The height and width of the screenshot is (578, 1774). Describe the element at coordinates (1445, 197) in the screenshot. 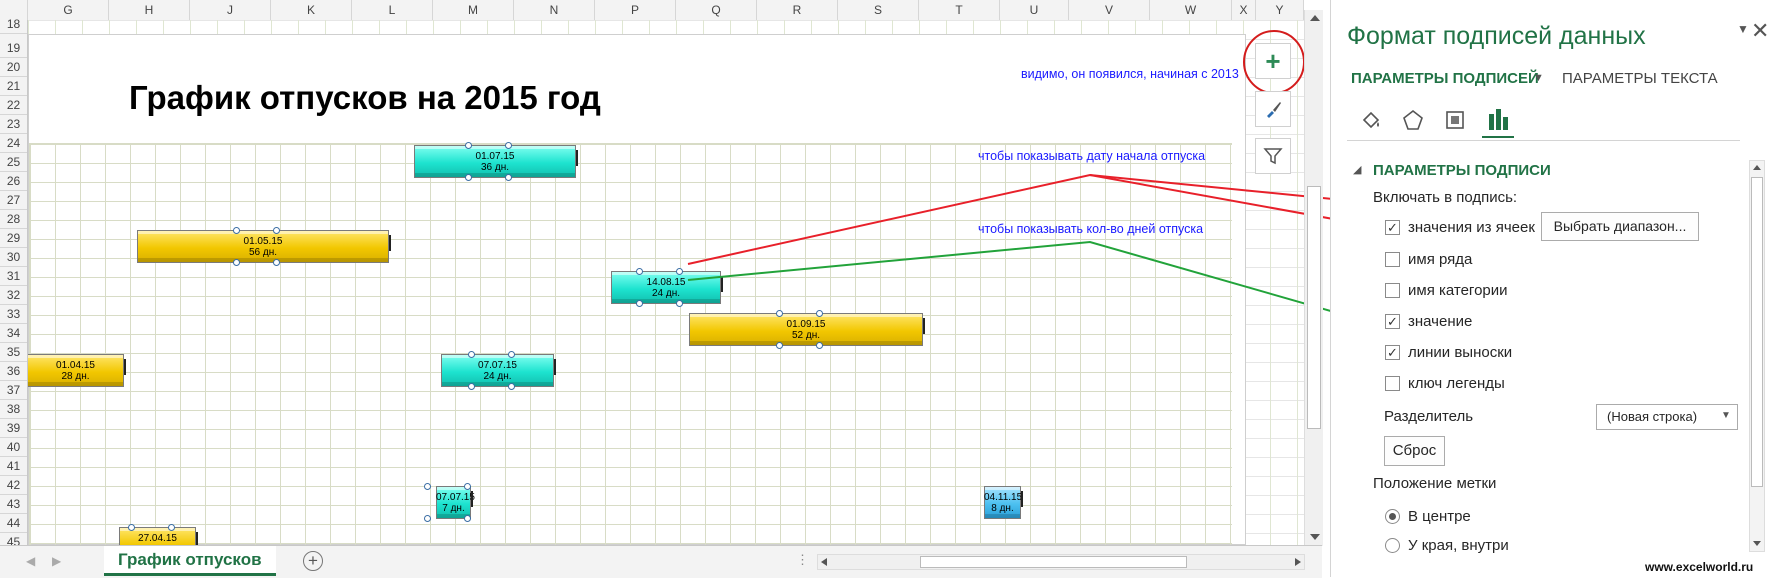

I see `include-label: Включать в подпись:` at that location.